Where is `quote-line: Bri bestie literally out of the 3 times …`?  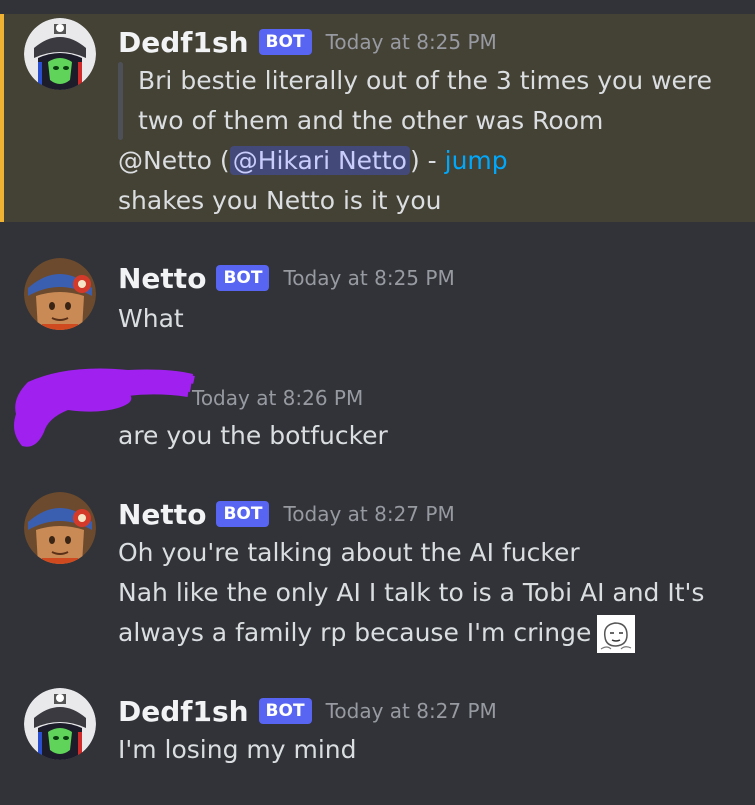 quote-line: Bri bestie literally out of the 3 times … is located at coordinates (425, 80).